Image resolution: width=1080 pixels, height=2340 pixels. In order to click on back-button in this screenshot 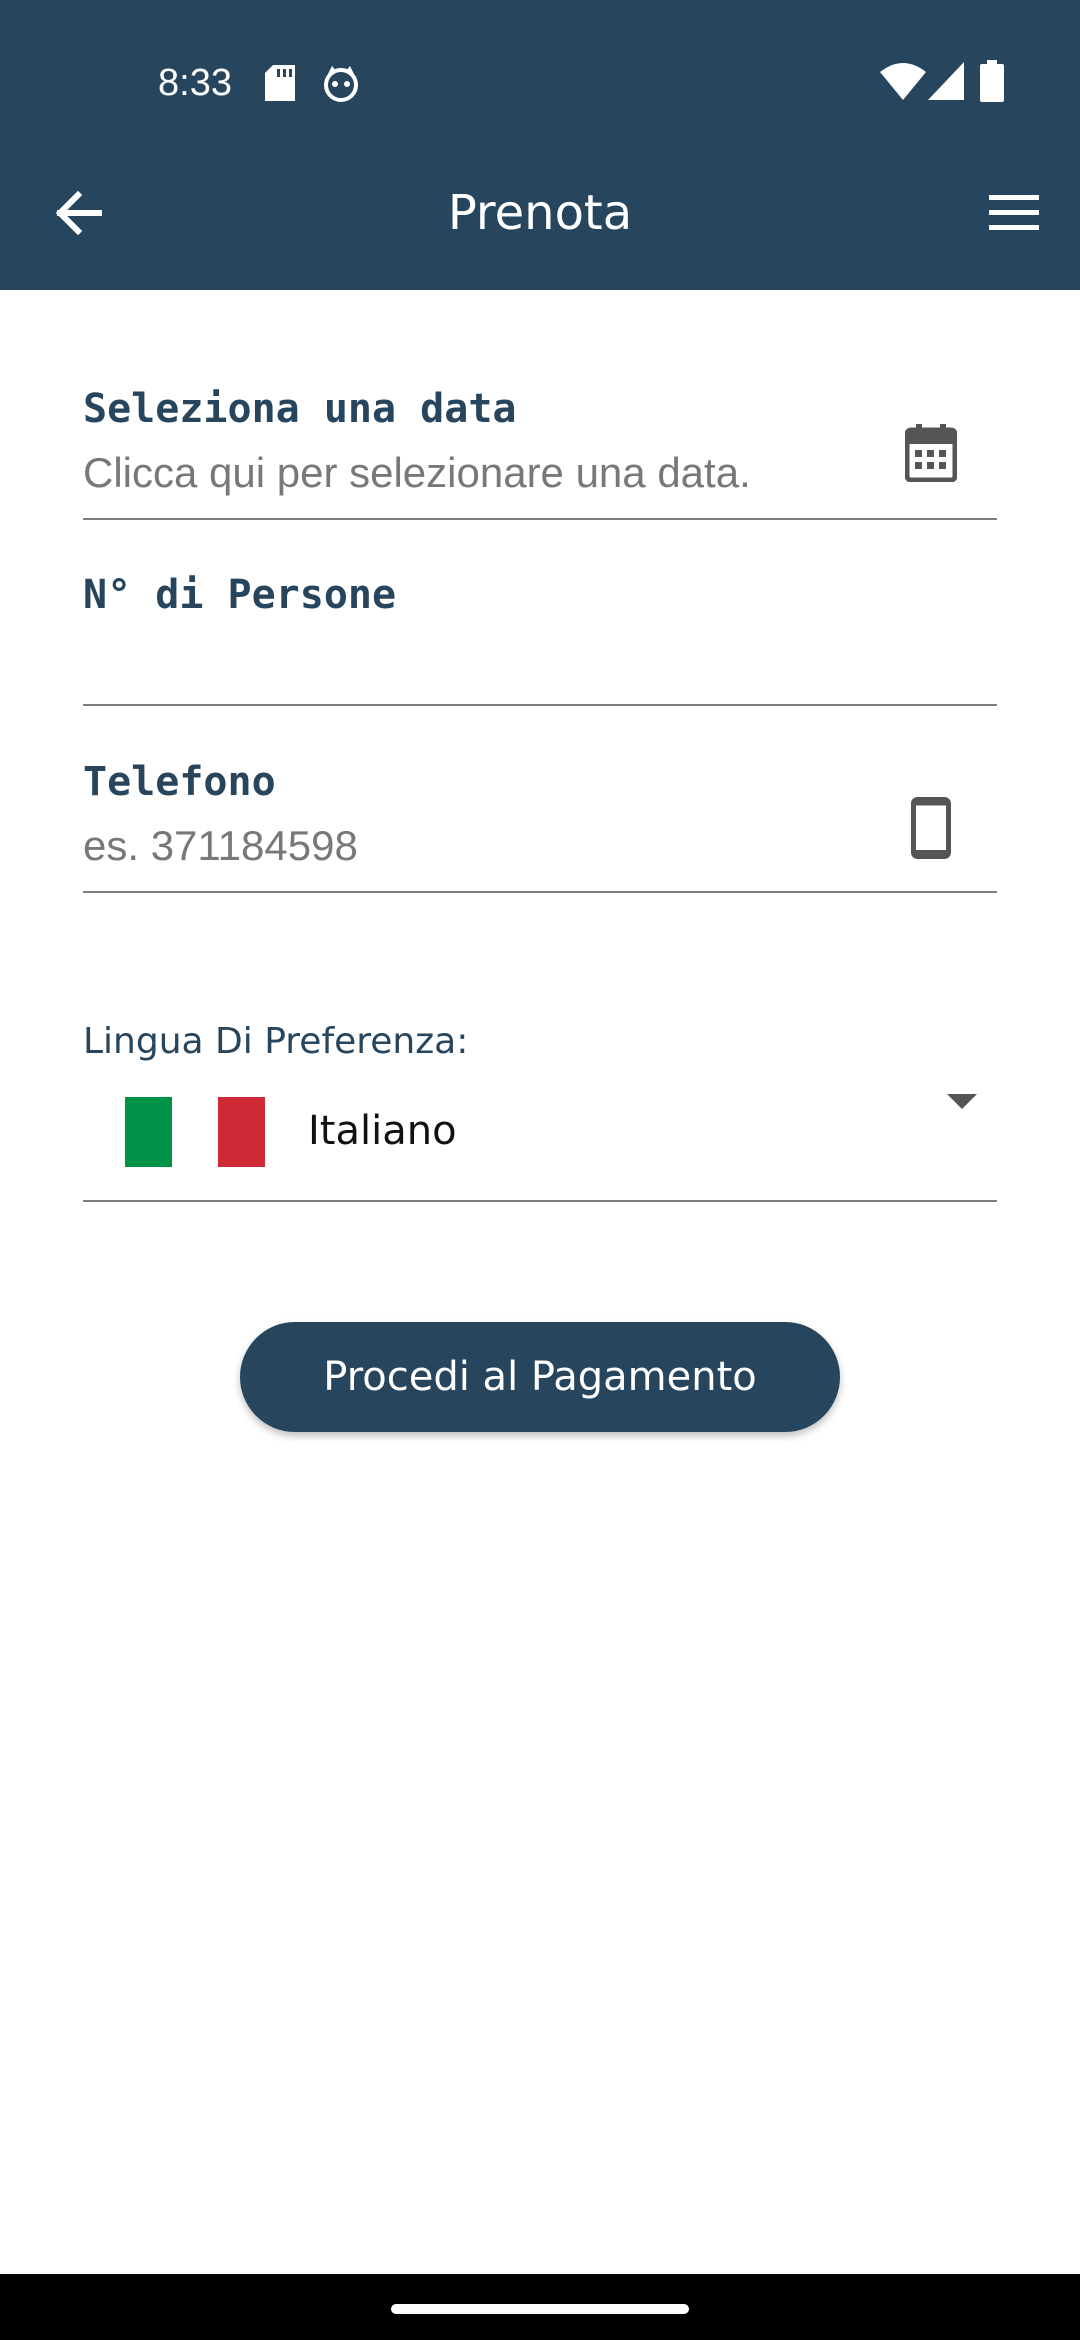, I will do `click(78, 213)`.